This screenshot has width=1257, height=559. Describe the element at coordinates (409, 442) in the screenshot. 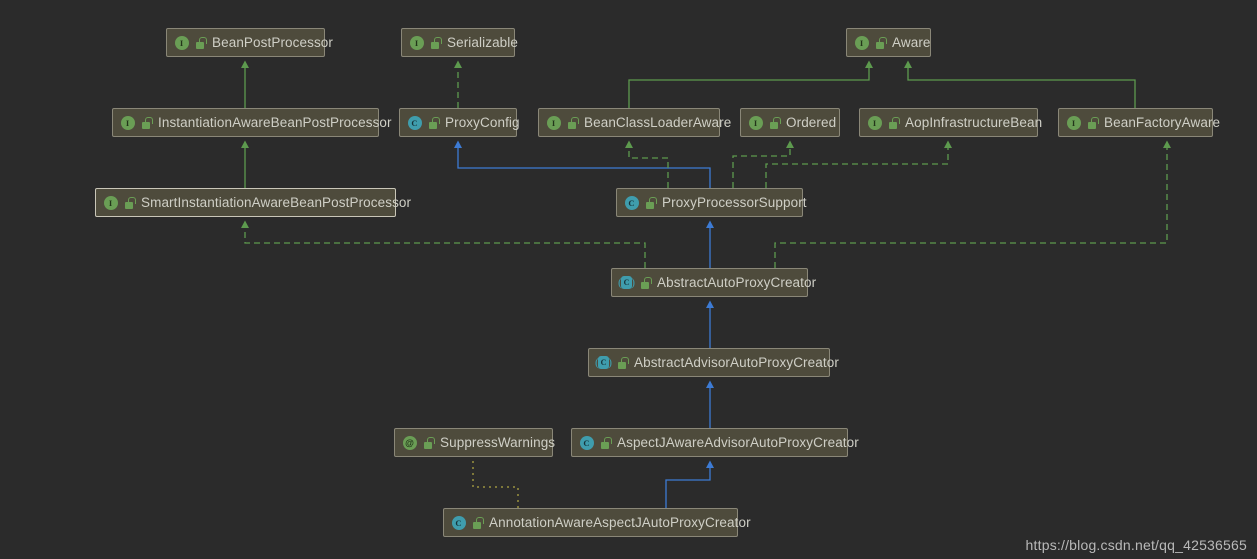

I see `annotation-icon: @` at that location.